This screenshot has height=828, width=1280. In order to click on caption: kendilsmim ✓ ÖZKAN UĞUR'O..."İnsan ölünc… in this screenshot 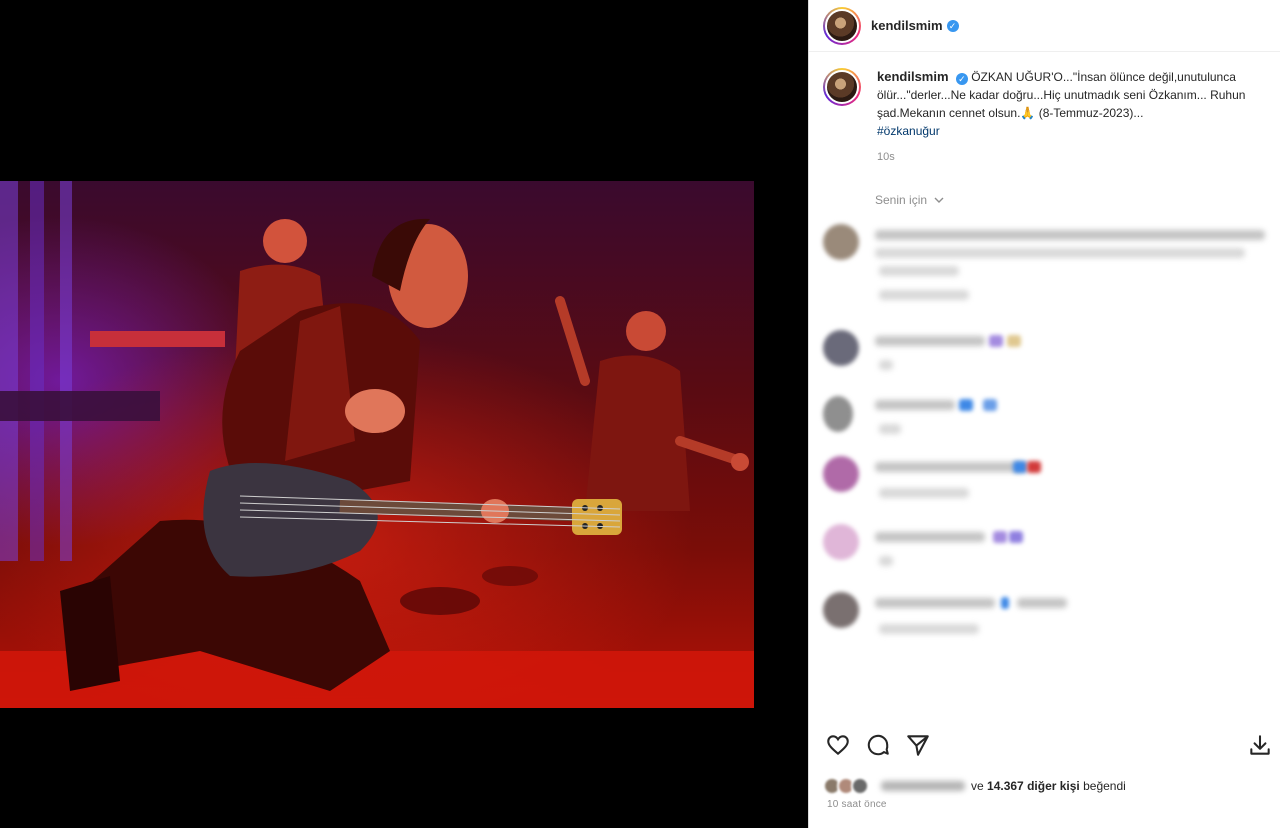, I will do `click(1077, 117)`.